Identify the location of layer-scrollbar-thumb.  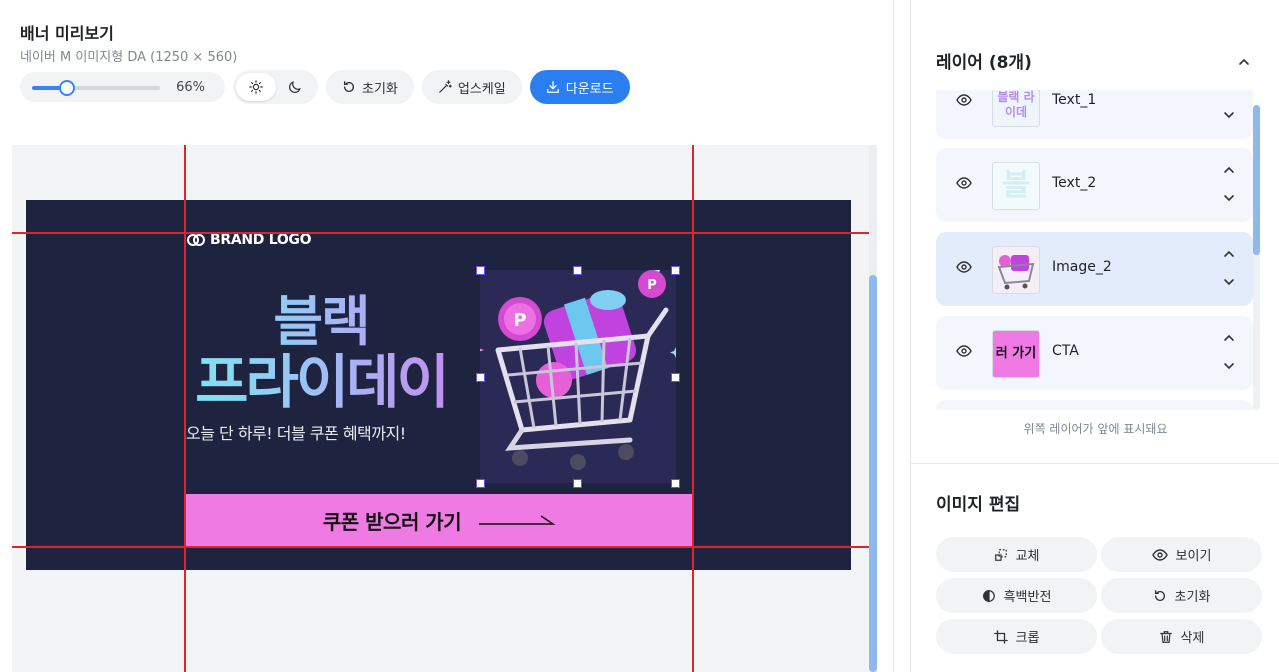
(1256, 180).